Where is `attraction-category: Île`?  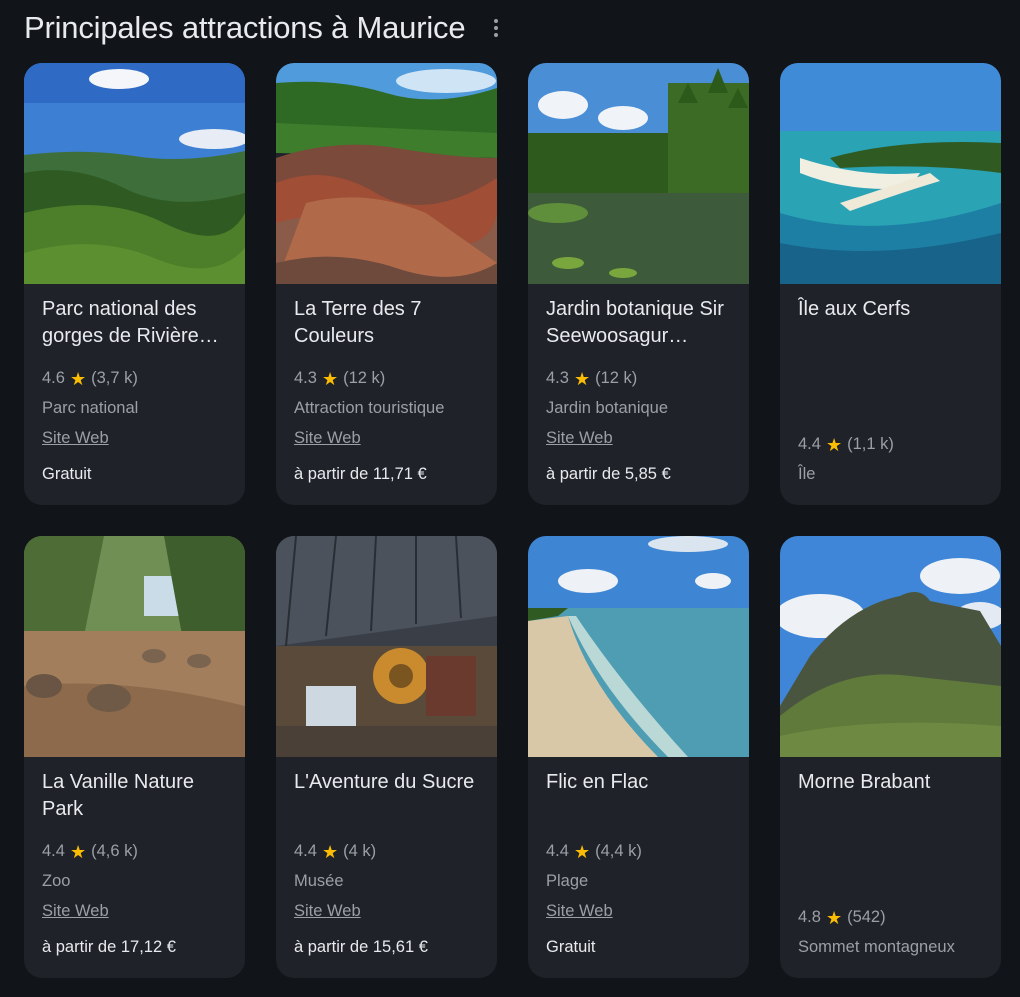
attraction-category: Île is located at coordinates (807, 474).